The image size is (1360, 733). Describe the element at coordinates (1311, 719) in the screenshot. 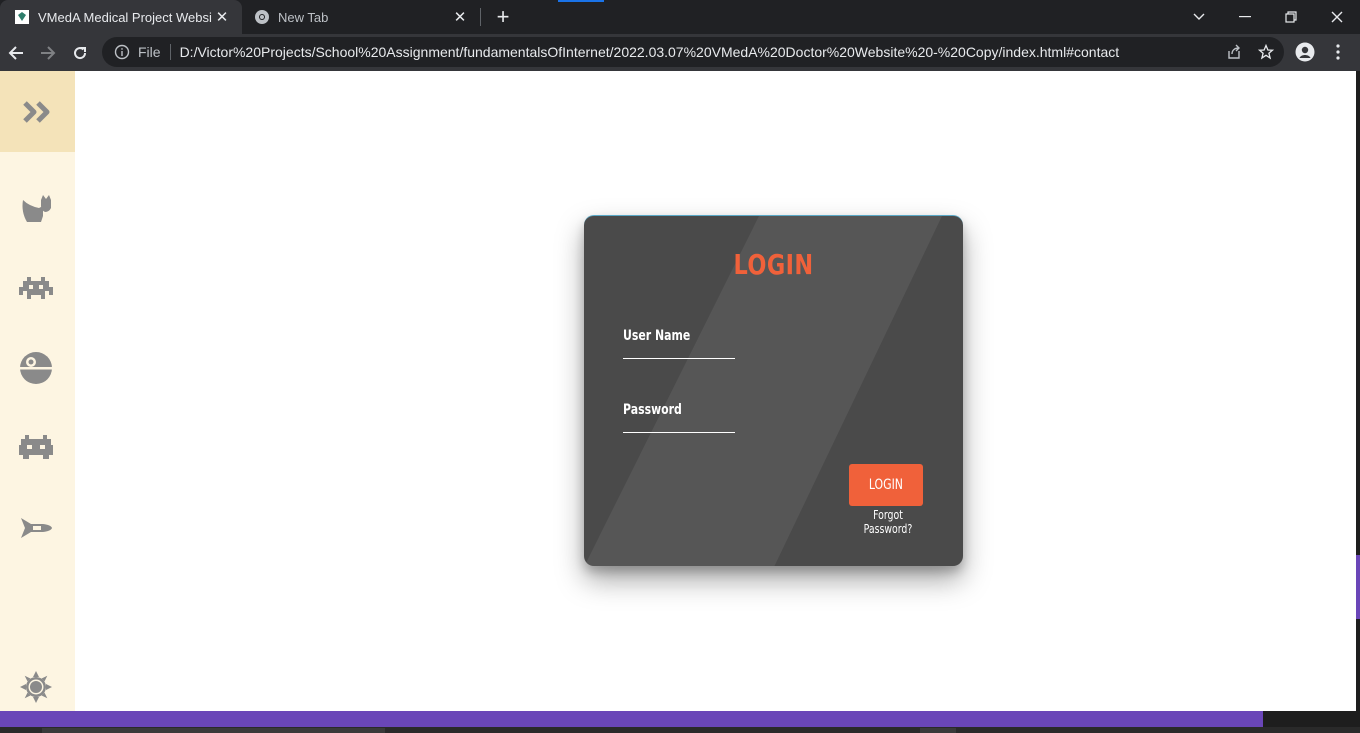

I see `footer-dark-segment` at that location.